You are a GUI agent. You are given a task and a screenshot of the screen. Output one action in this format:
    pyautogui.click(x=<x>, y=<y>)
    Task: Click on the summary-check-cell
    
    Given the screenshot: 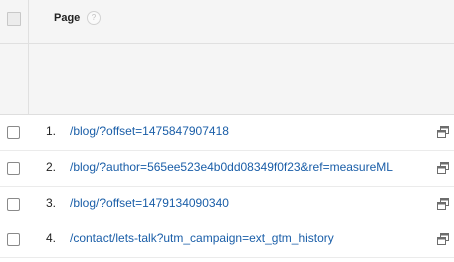 What is the action you would take?
    pyautogui.click(x=14, y=79)
    